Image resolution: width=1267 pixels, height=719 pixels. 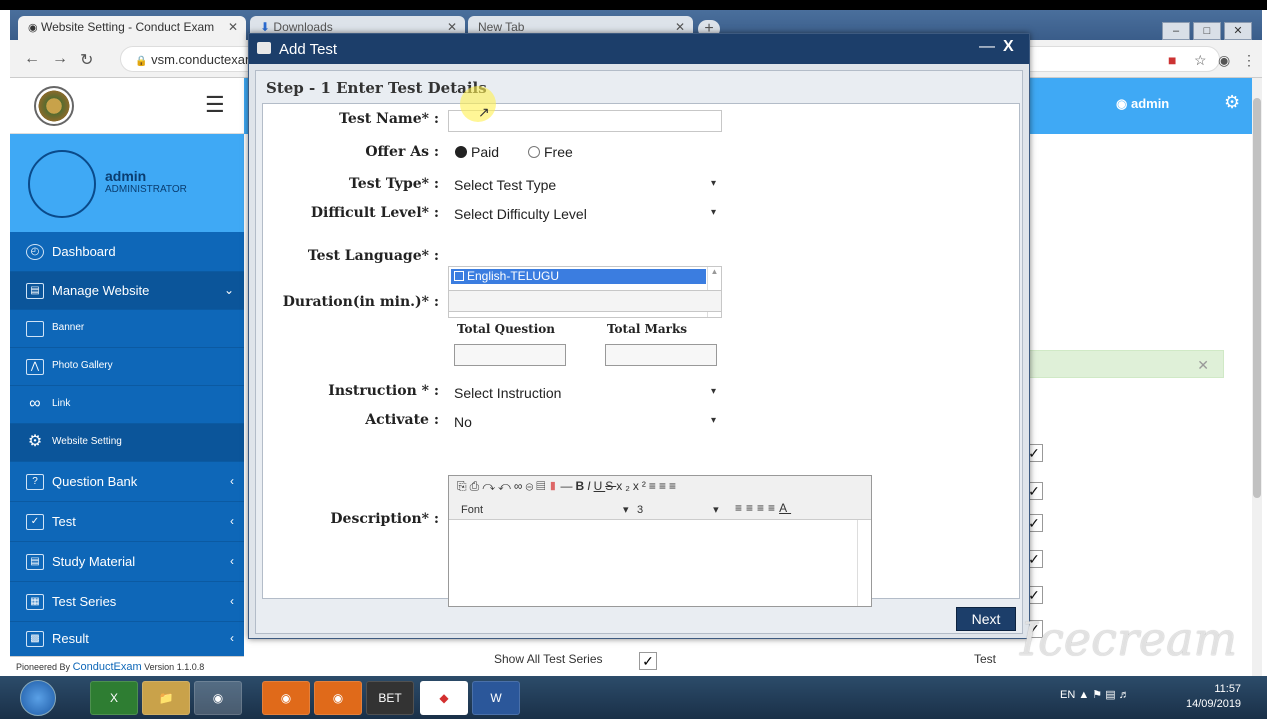 What do you see at coordinates (35, 329) in the screenshot?
I see `banner-icon` at bounding box center [35, 329].